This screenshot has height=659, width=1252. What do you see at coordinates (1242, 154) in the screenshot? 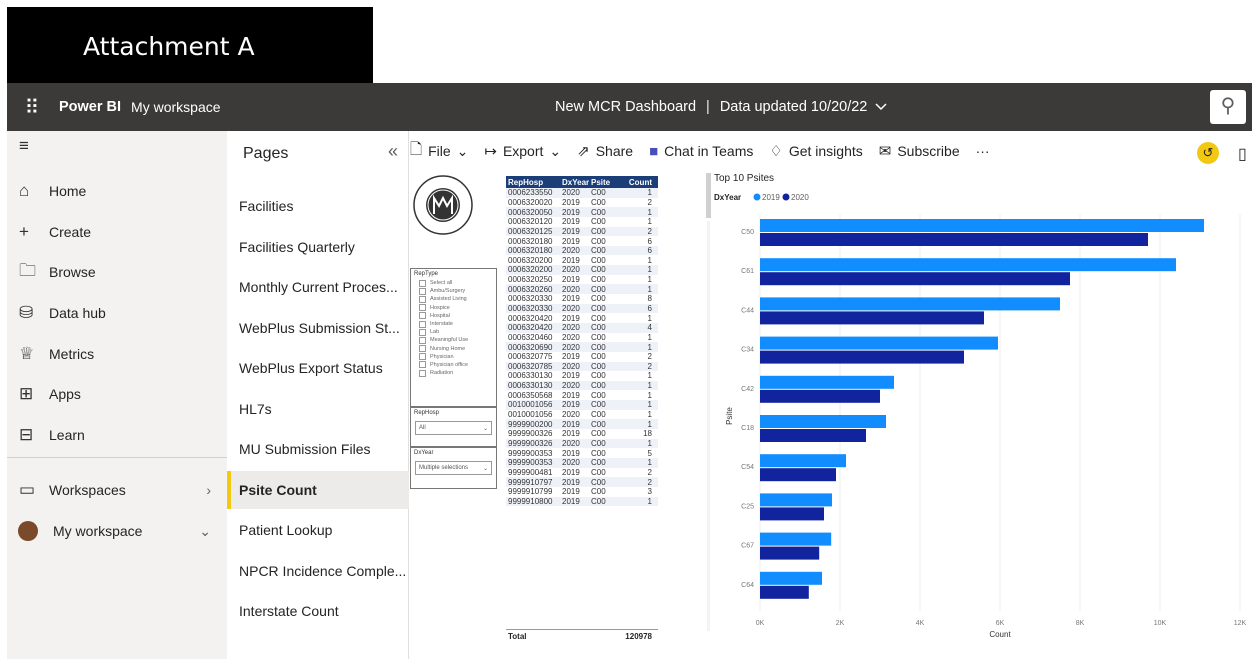
I see `bookmark-icon: ▯` at bounding box center [1242, 154].